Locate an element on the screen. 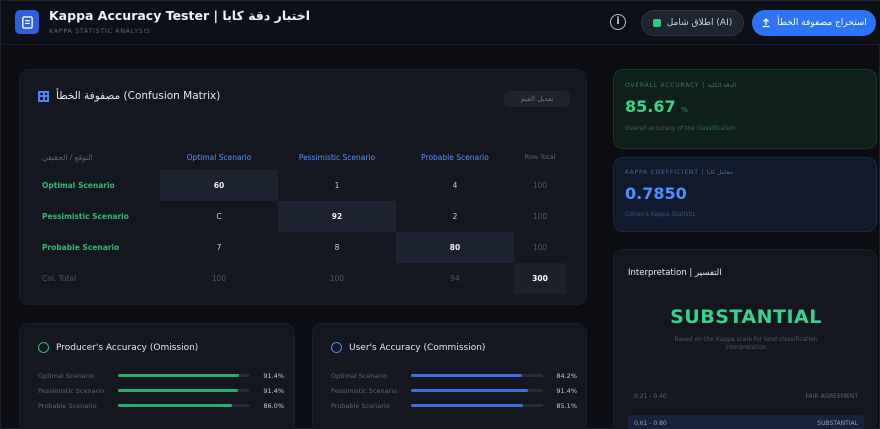 This screenshot has width=880, height=429. accuracy-percent: 86.0% is located at coordinates (273, 405).